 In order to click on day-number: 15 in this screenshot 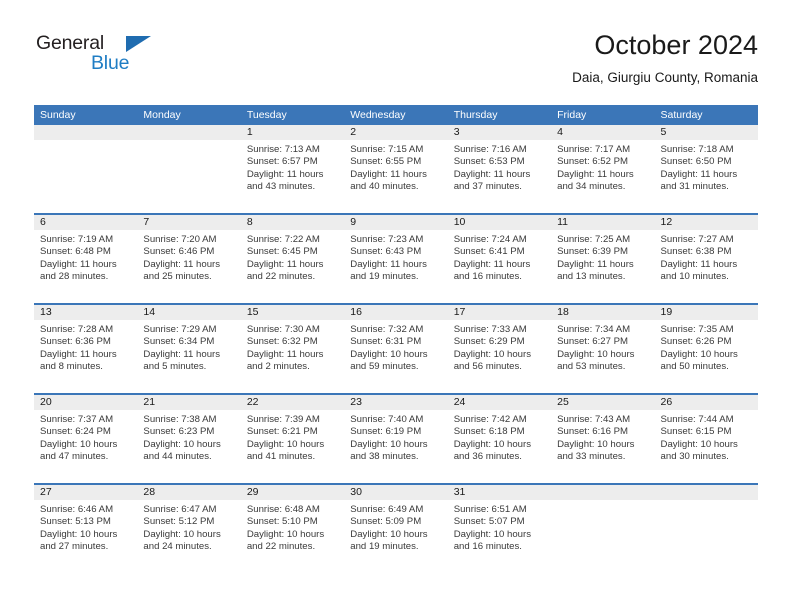, I will do `click(292, 312)`.